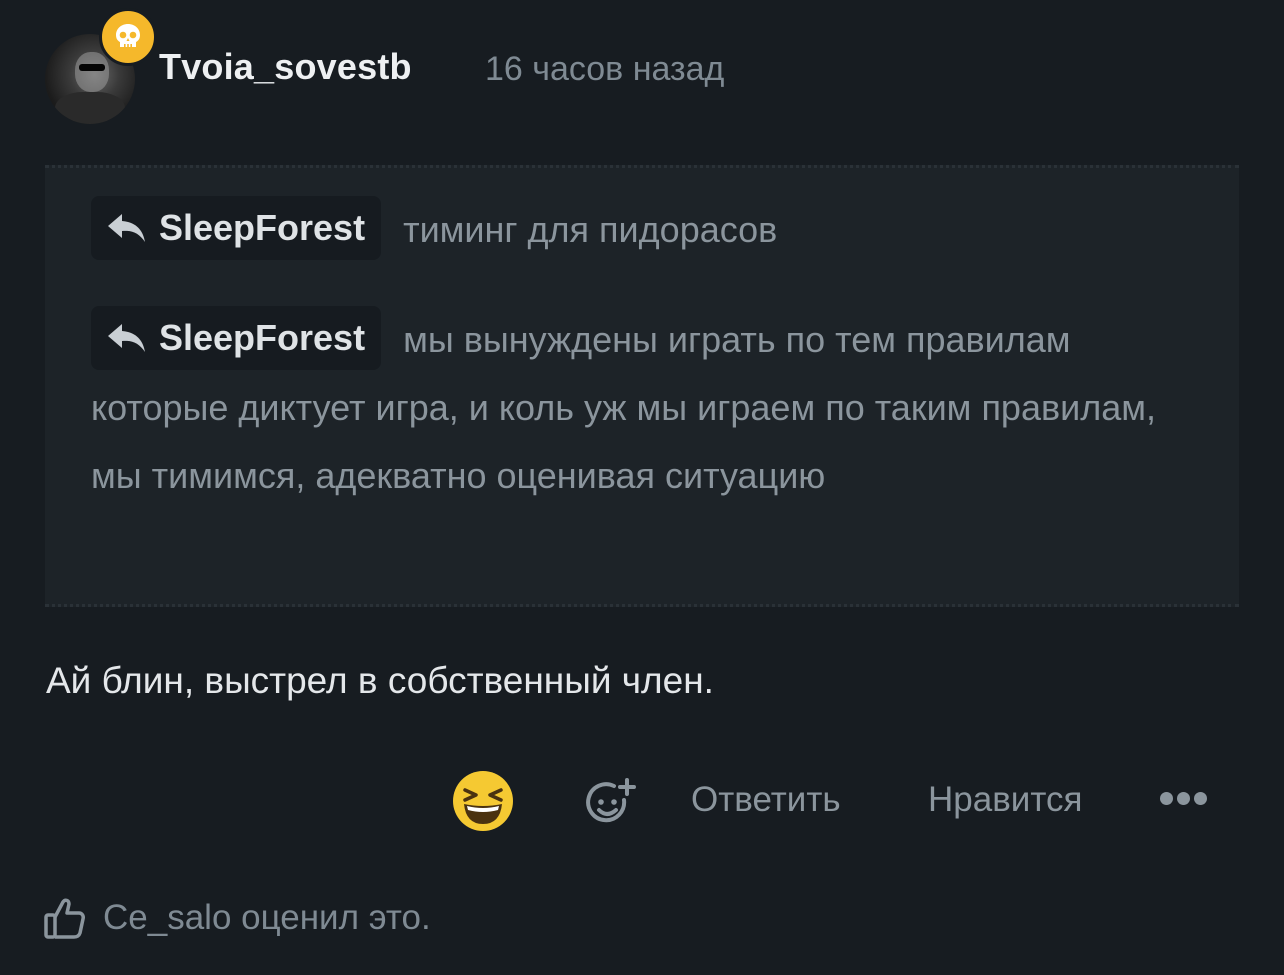  I want to click on more-dots-icon, so click(1185, 798).